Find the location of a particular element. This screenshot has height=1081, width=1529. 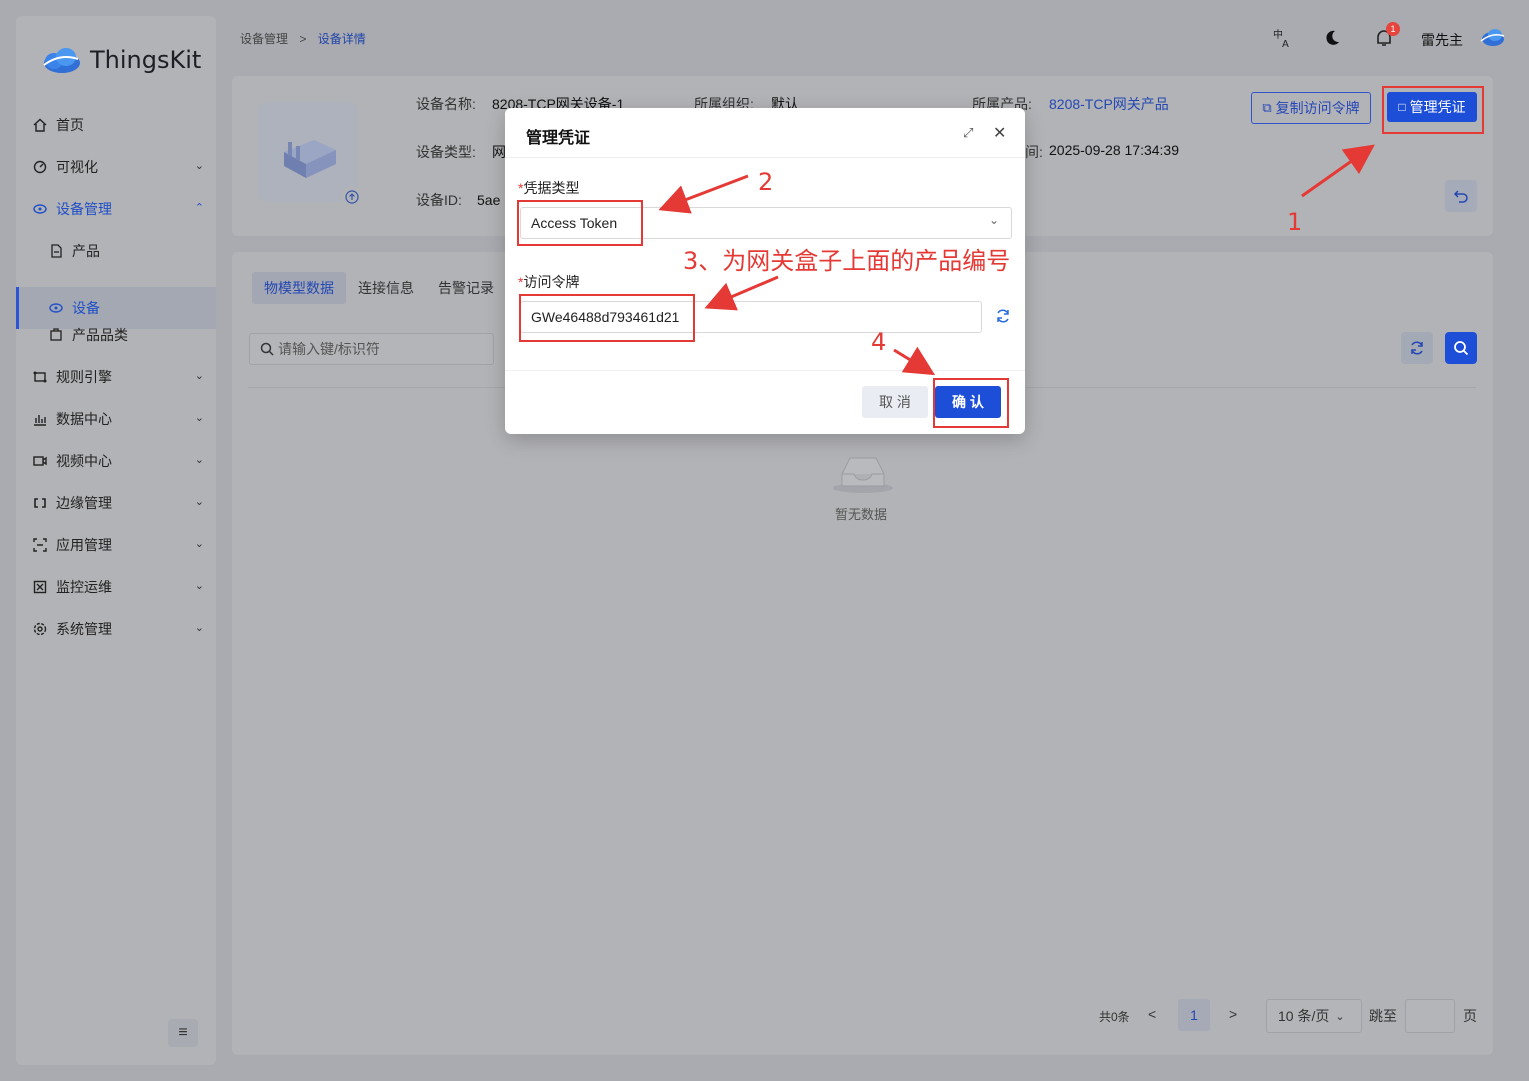

annotation-step-3: 3、为网关盒子上面的产品编号 is located at coordinates (847, 261).